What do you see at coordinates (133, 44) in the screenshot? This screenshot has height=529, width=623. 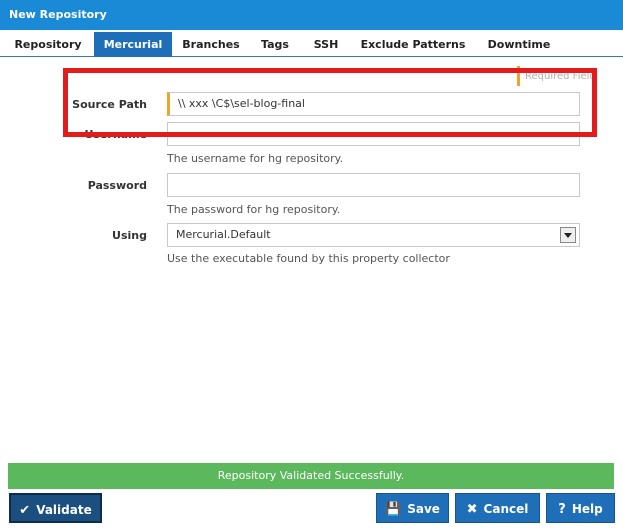 I see `tab-mercurial: Mercurial` at bounding box center [133, 44].